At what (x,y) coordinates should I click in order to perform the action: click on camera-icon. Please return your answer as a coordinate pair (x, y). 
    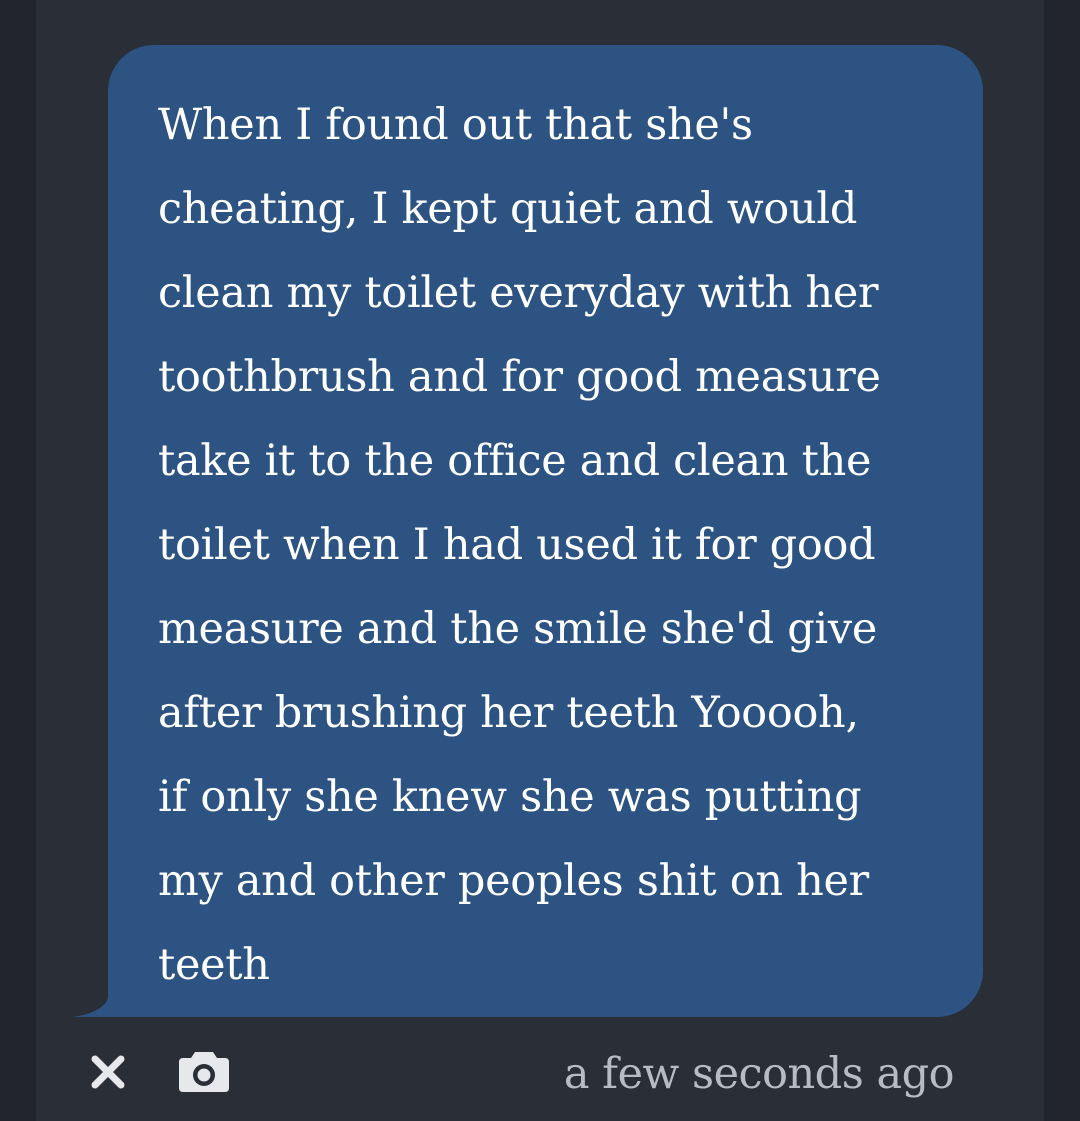
    Looking at the image, I should click on (204, 1072).